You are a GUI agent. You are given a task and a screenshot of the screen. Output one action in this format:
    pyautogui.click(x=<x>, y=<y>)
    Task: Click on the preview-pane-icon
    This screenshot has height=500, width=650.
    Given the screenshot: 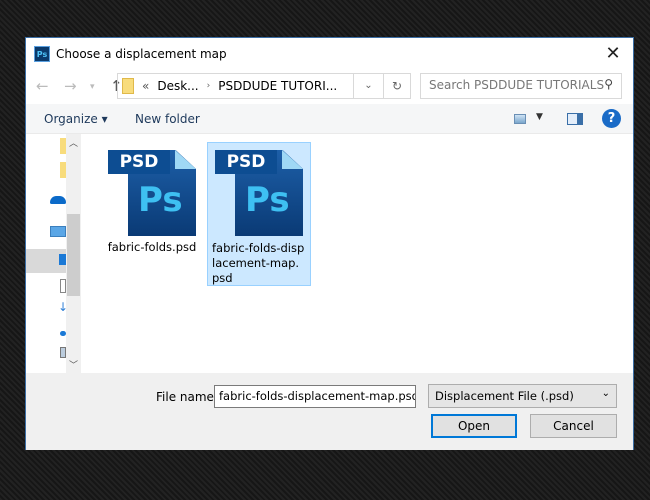 What is the action you would take?
    pyautogui.click(x=575, y=119)
    